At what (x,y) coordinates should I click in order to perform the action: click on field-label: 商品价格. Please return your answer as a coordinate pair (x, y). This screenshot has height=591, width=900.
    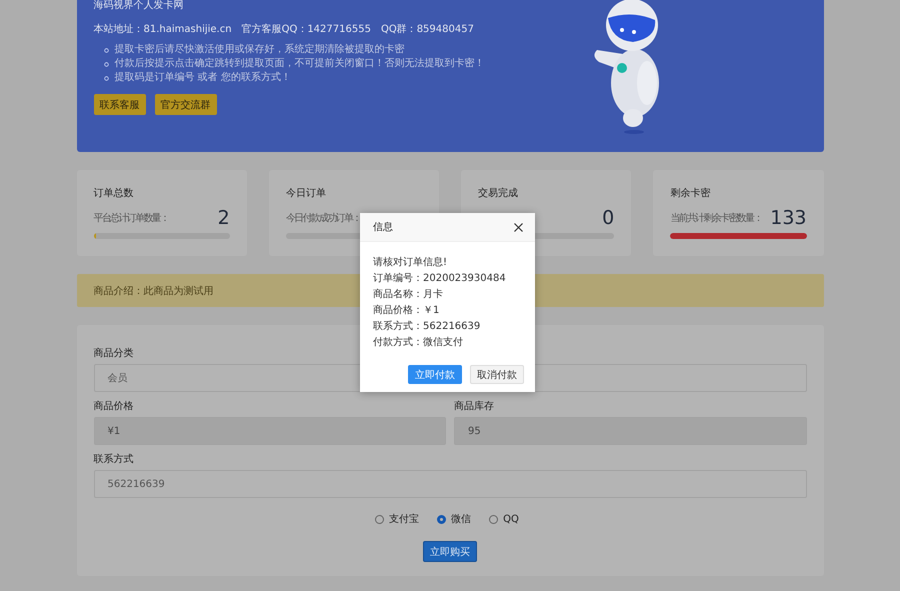
    Looking at the image, I should click on (114, 406).